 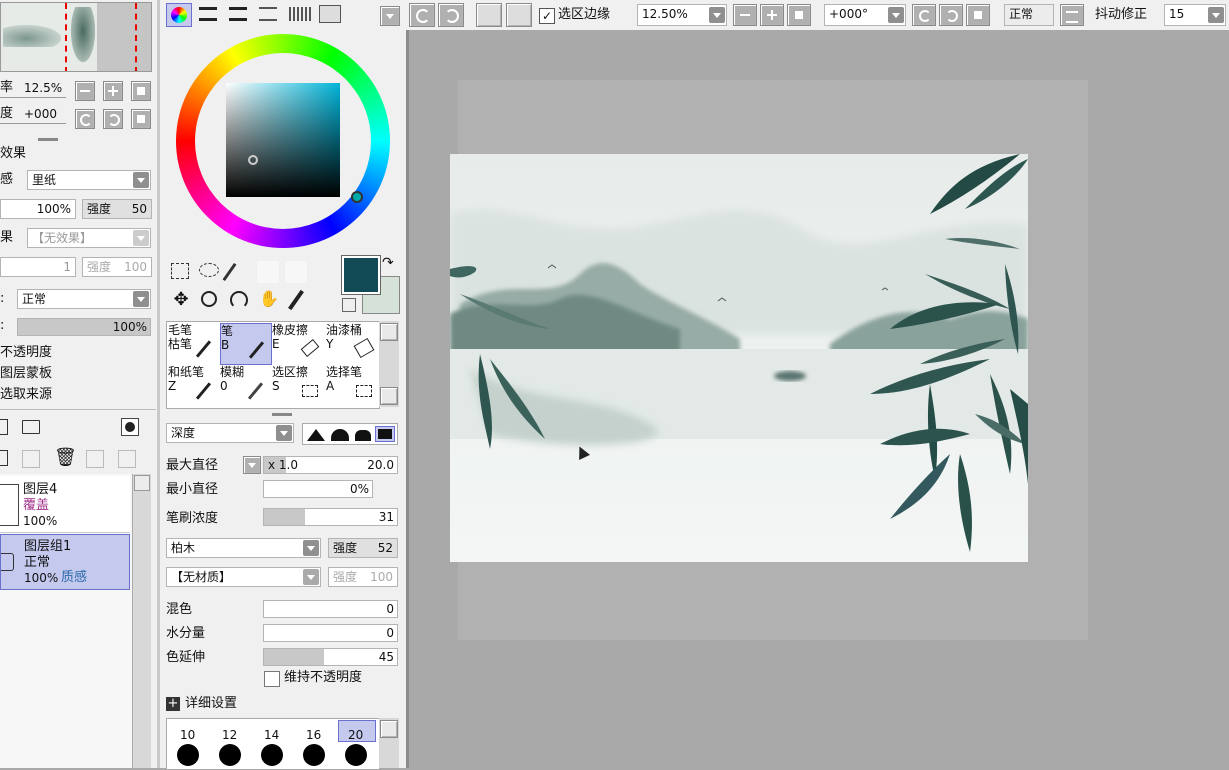 What do you see at coordinates (113, 119) in the screenshot?
I see `rotate-right-button` at bounding box center [113, 119].